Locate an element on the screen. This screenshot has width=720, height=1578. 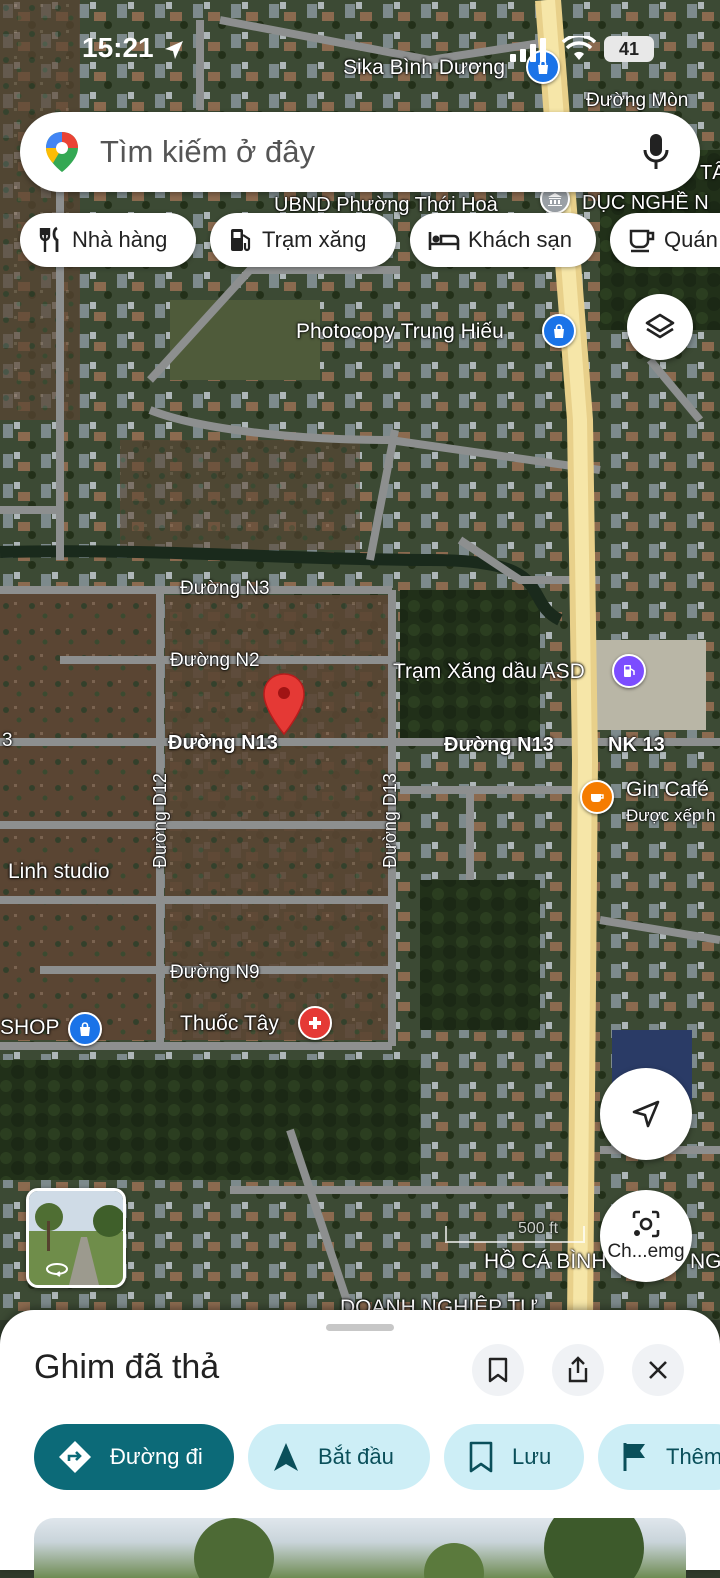
save-button: Lưu is located at coordinates (514, 1457).